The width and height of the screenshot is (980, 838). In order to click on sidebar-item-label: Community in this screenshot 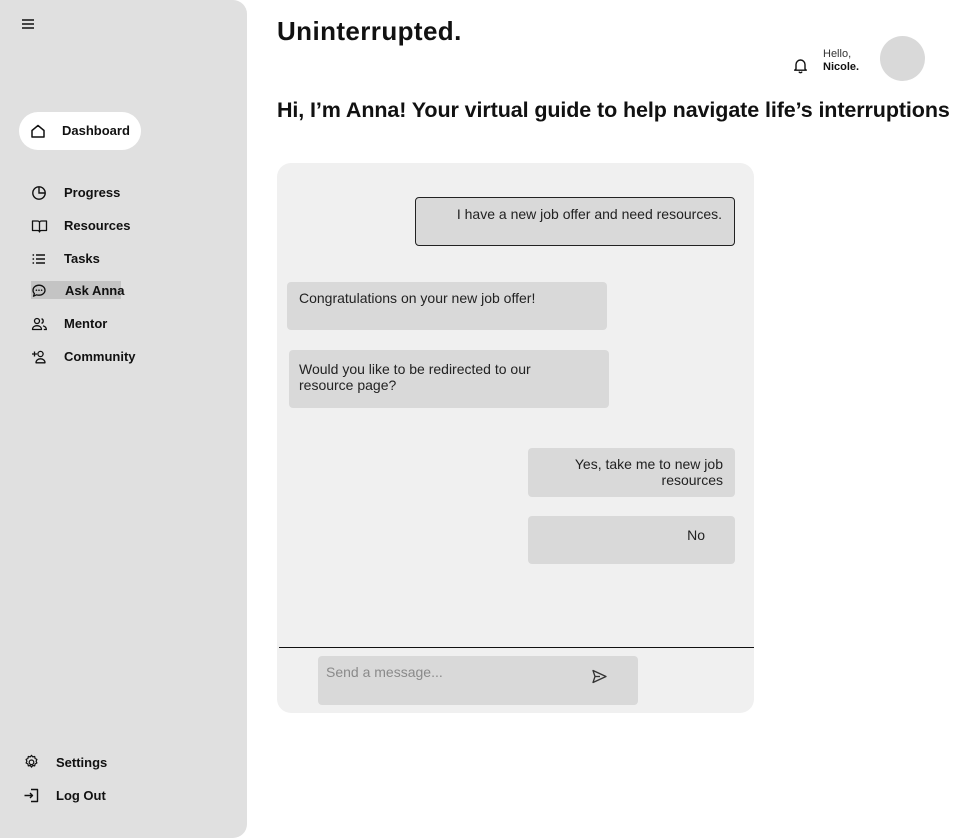, I will do `click(100, 356)`.